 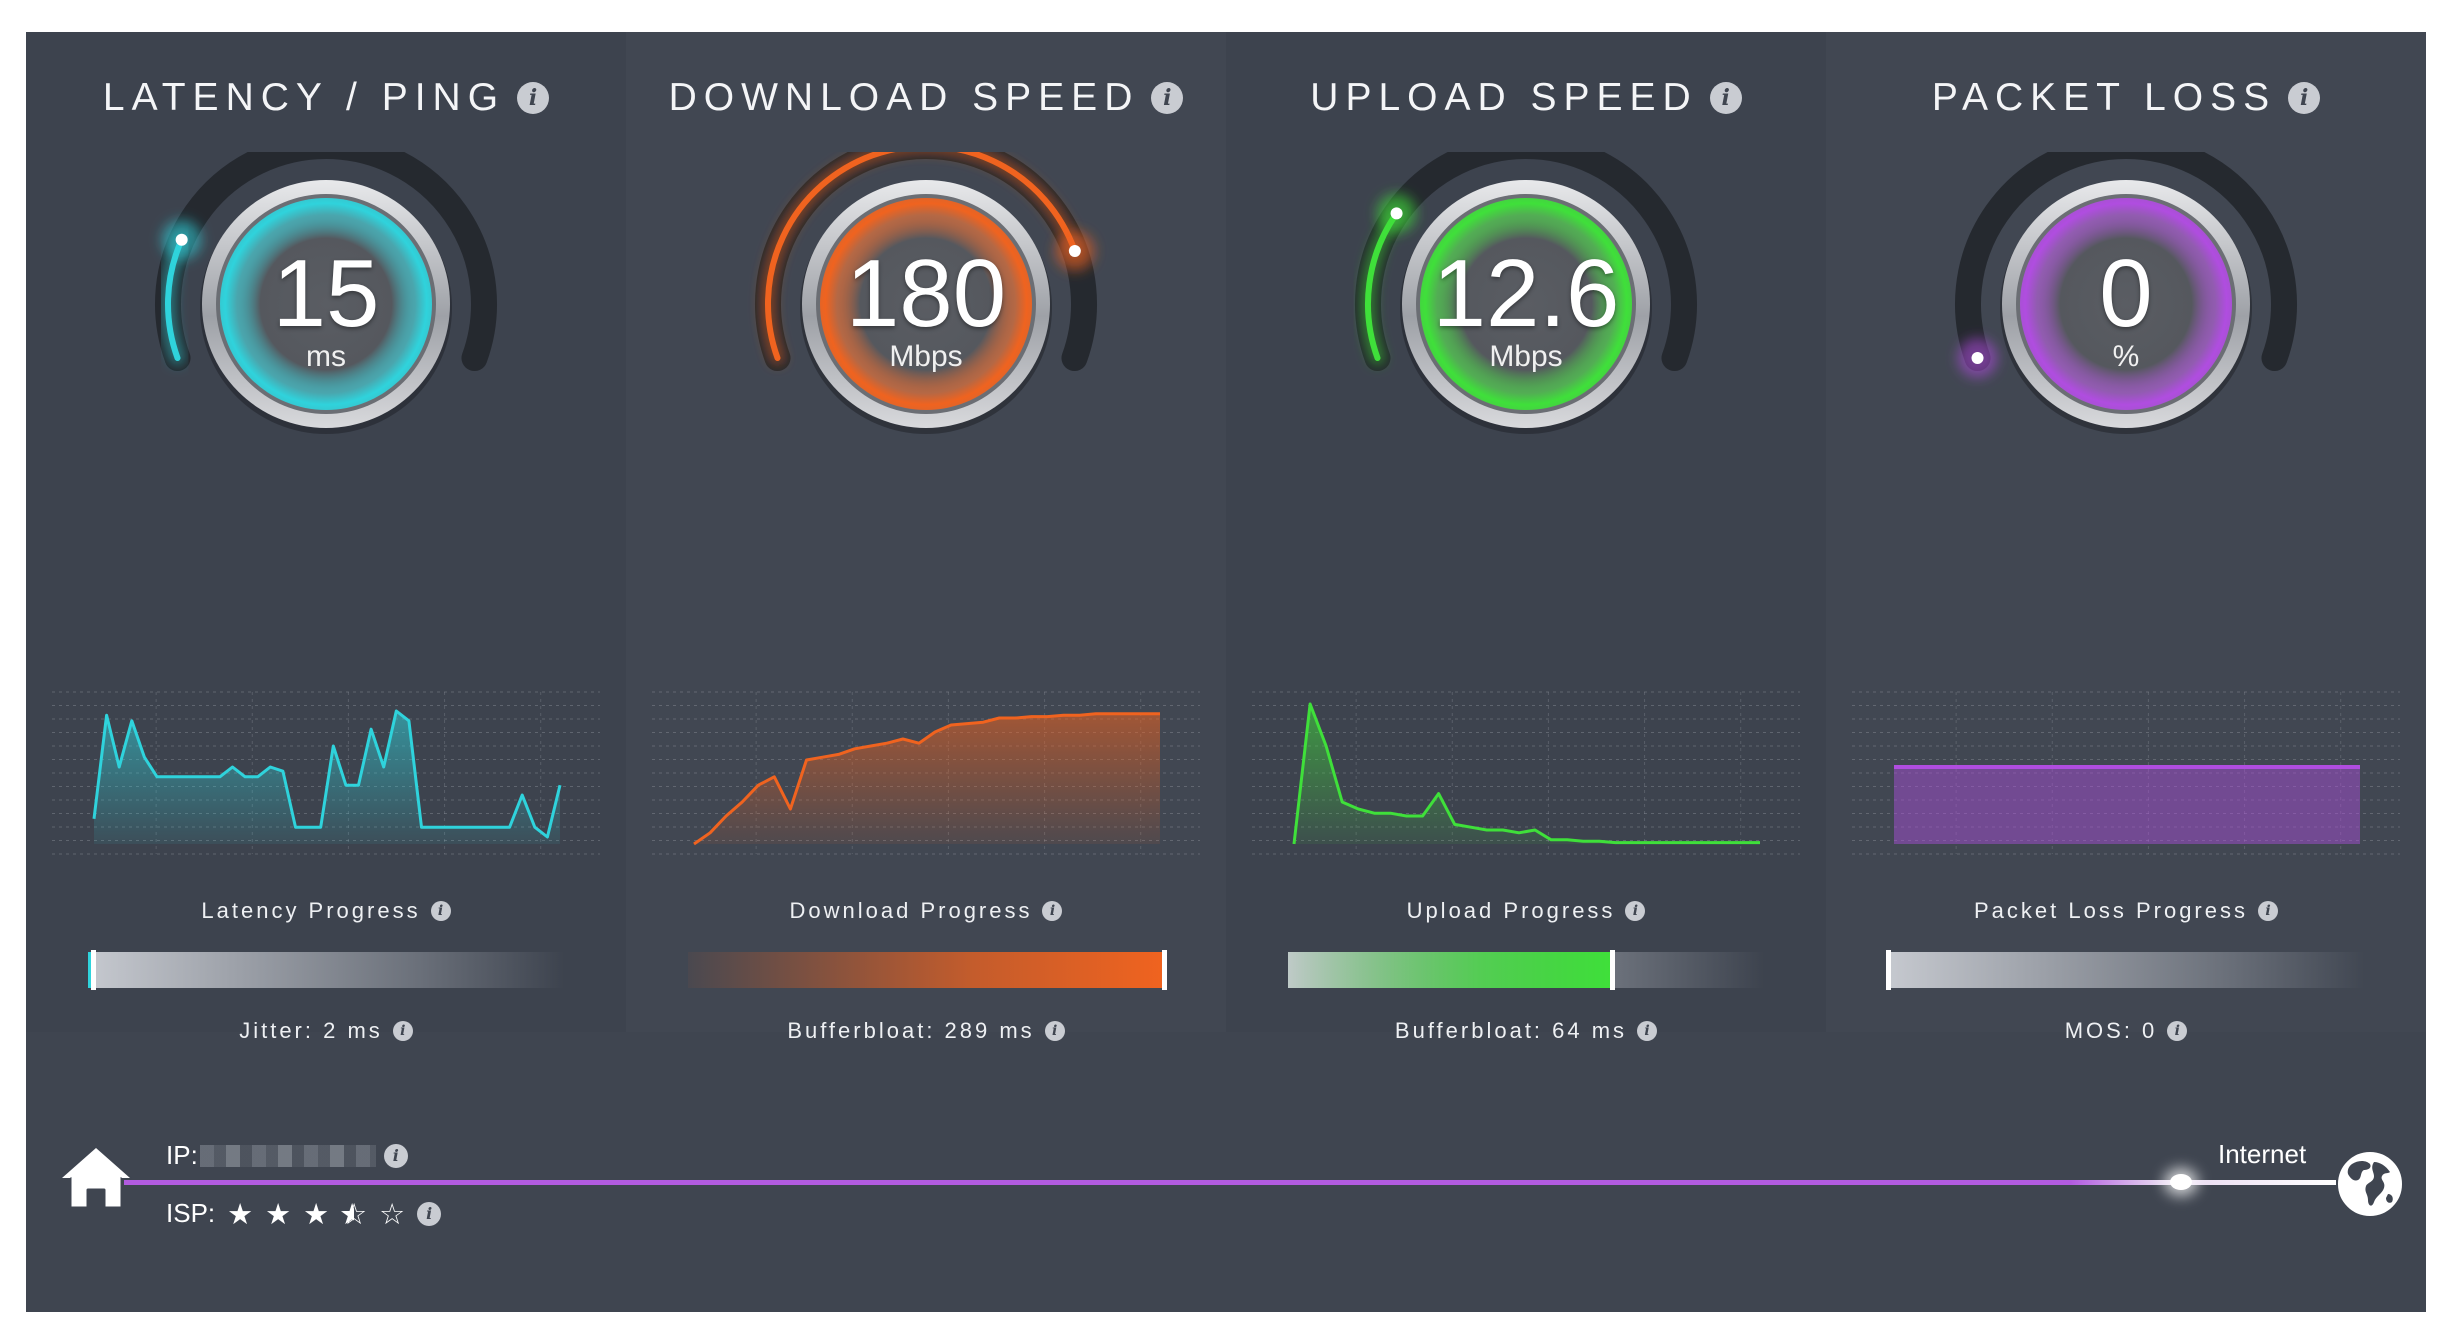 I want to click on upload-bufferbloat-label: Bufferbloat: 64 ms, so click(x=1511, y=1030).